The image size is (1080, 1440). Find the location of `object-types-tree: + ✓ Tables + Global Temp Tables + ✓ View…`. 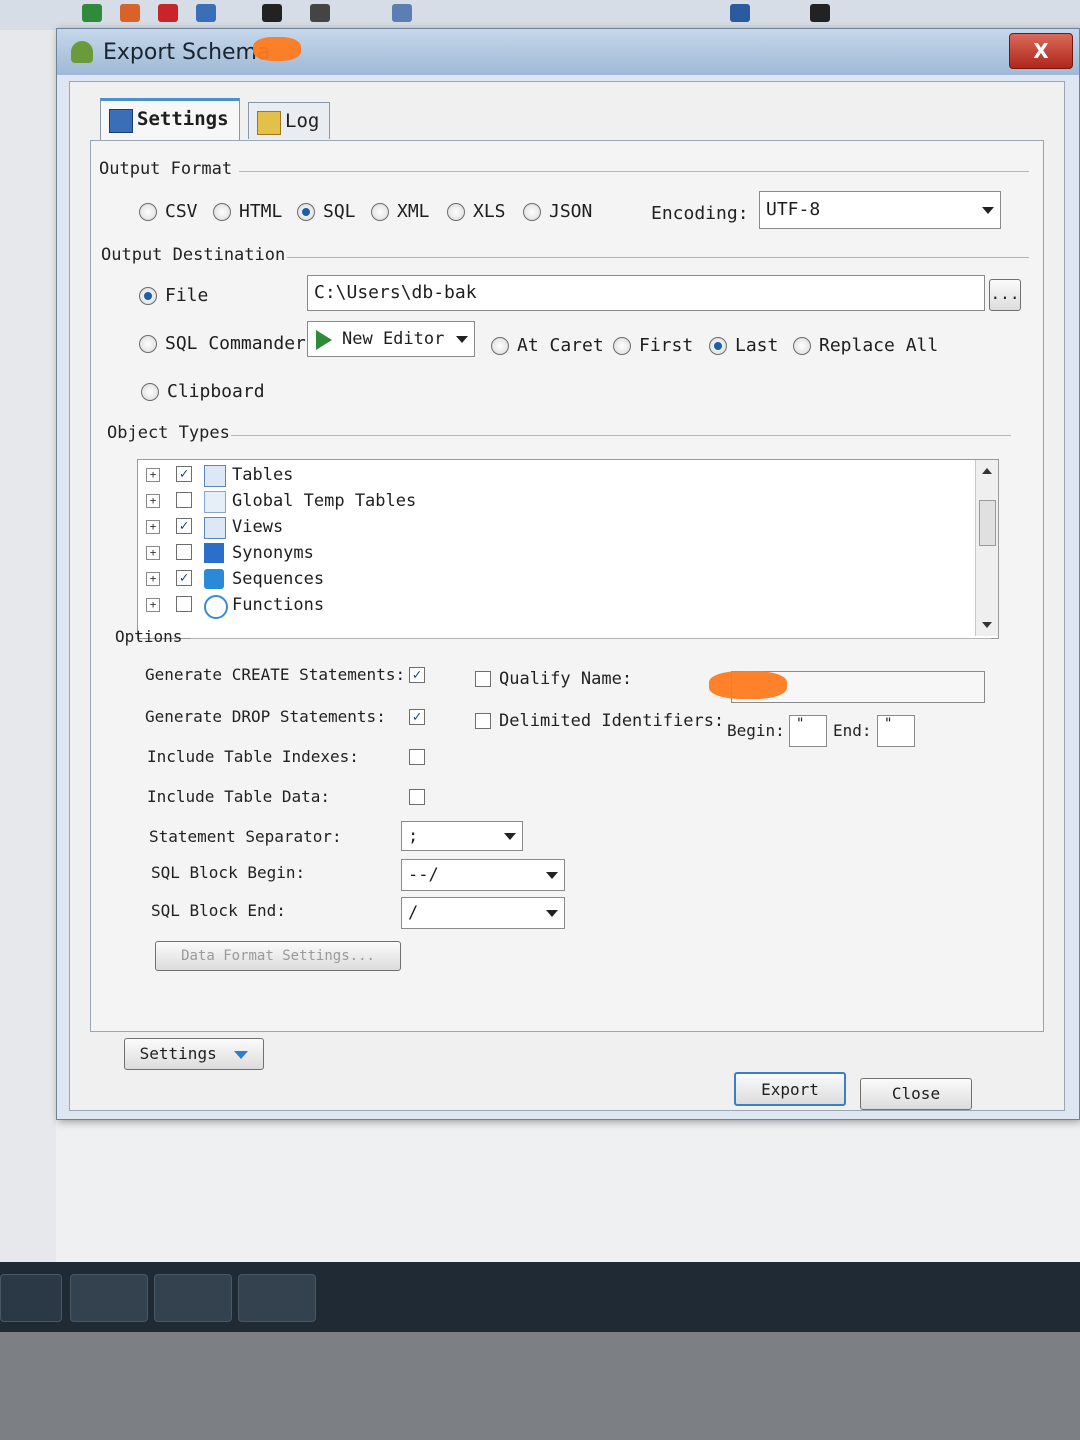

object-types-tree: + ✓ Tables + Global Temp Tables + ✓ View… is located at coordinates (568, 549).